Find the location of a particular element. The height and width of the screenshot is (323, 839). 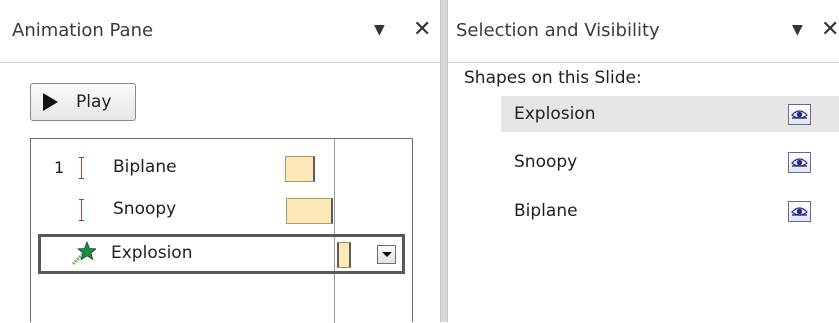

shape-item-snoopy: Snoopy is located at coordinates (643, 162).